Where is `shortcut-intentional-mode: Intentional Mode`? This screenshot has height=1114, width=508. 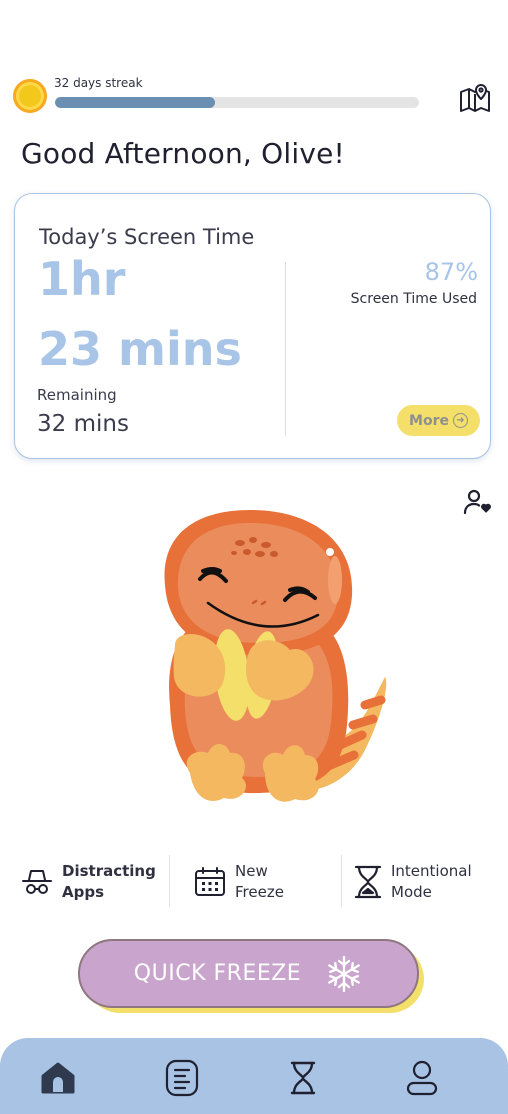 shortcut-intentional-mode: Intentional Mode is located at coordinates (413, 882).